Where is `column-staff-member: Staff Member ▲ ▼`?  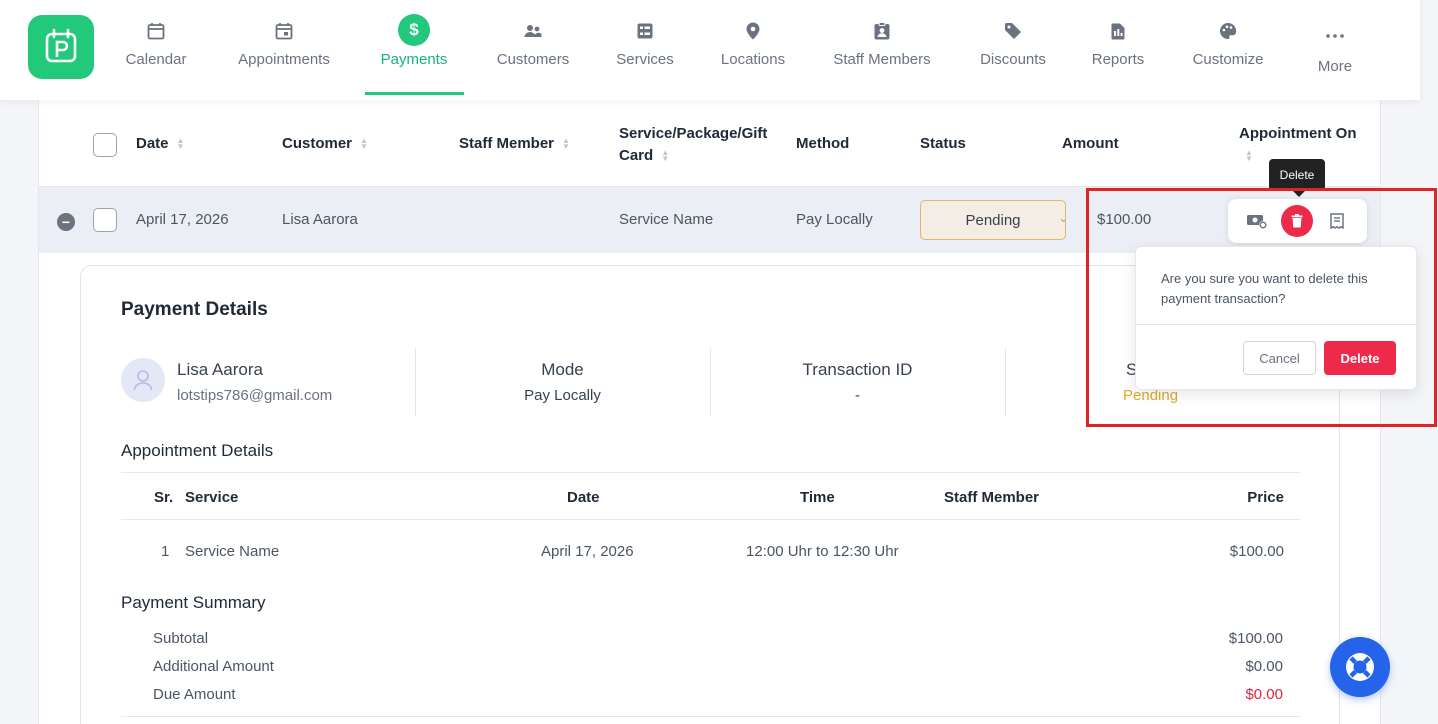 column-staff-member: Staff Member ▲ ▼ is located at coordinates (514, 143).